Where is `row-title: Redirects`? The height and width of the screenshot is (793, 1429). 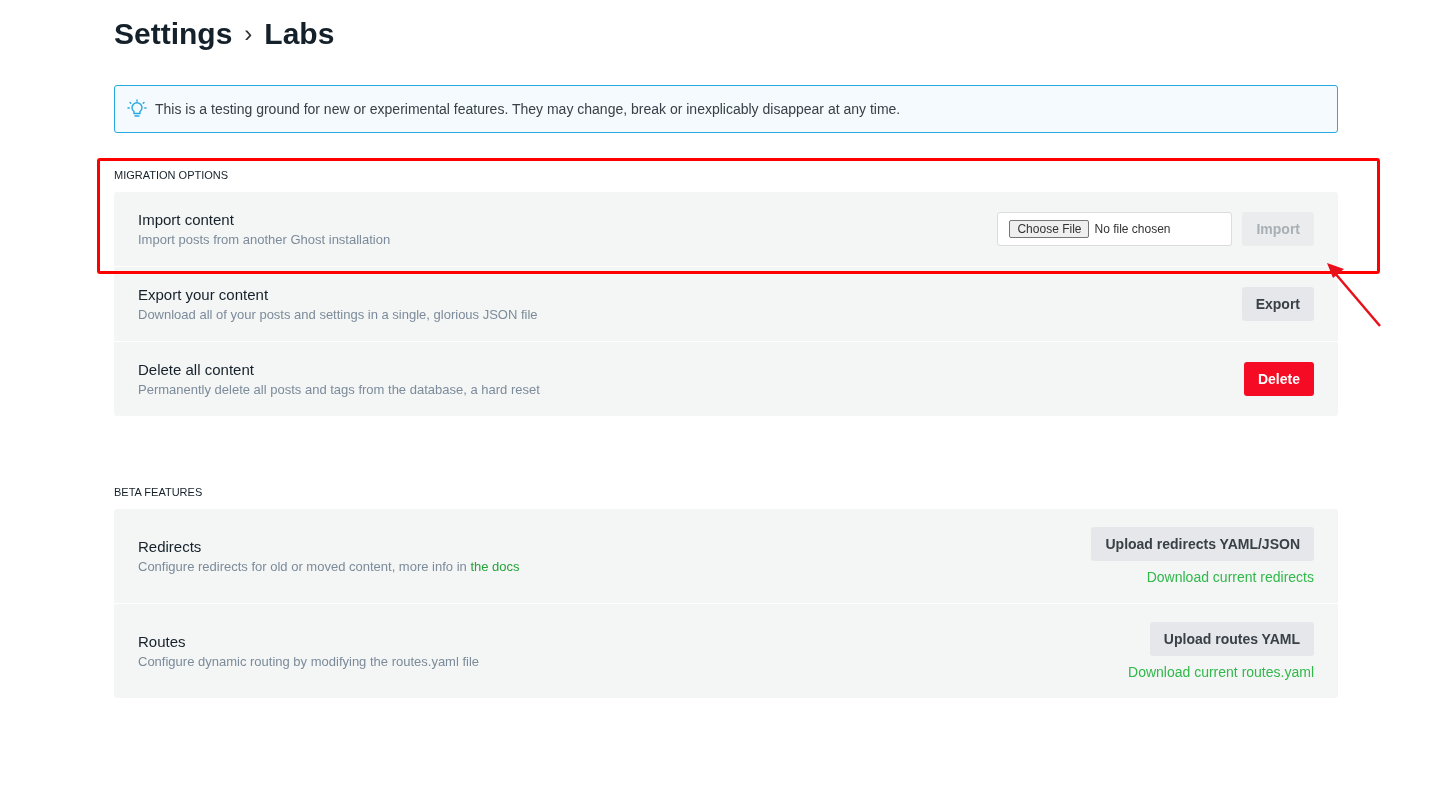 row-title: Redirects is located at coordinates (170, 546).